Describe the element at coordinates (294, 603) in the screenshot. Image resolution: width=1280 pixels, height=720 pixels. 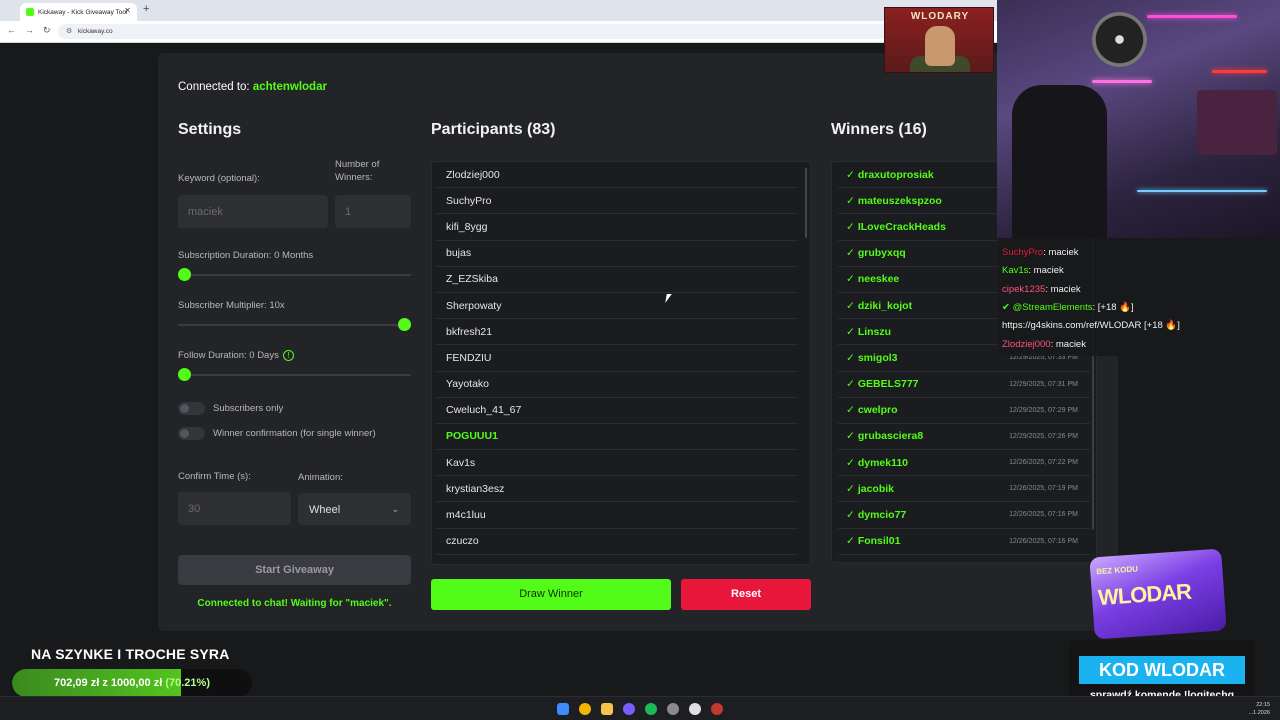
I see `chat-status: Connected to chat! Waiting for "maciek".` at that location.